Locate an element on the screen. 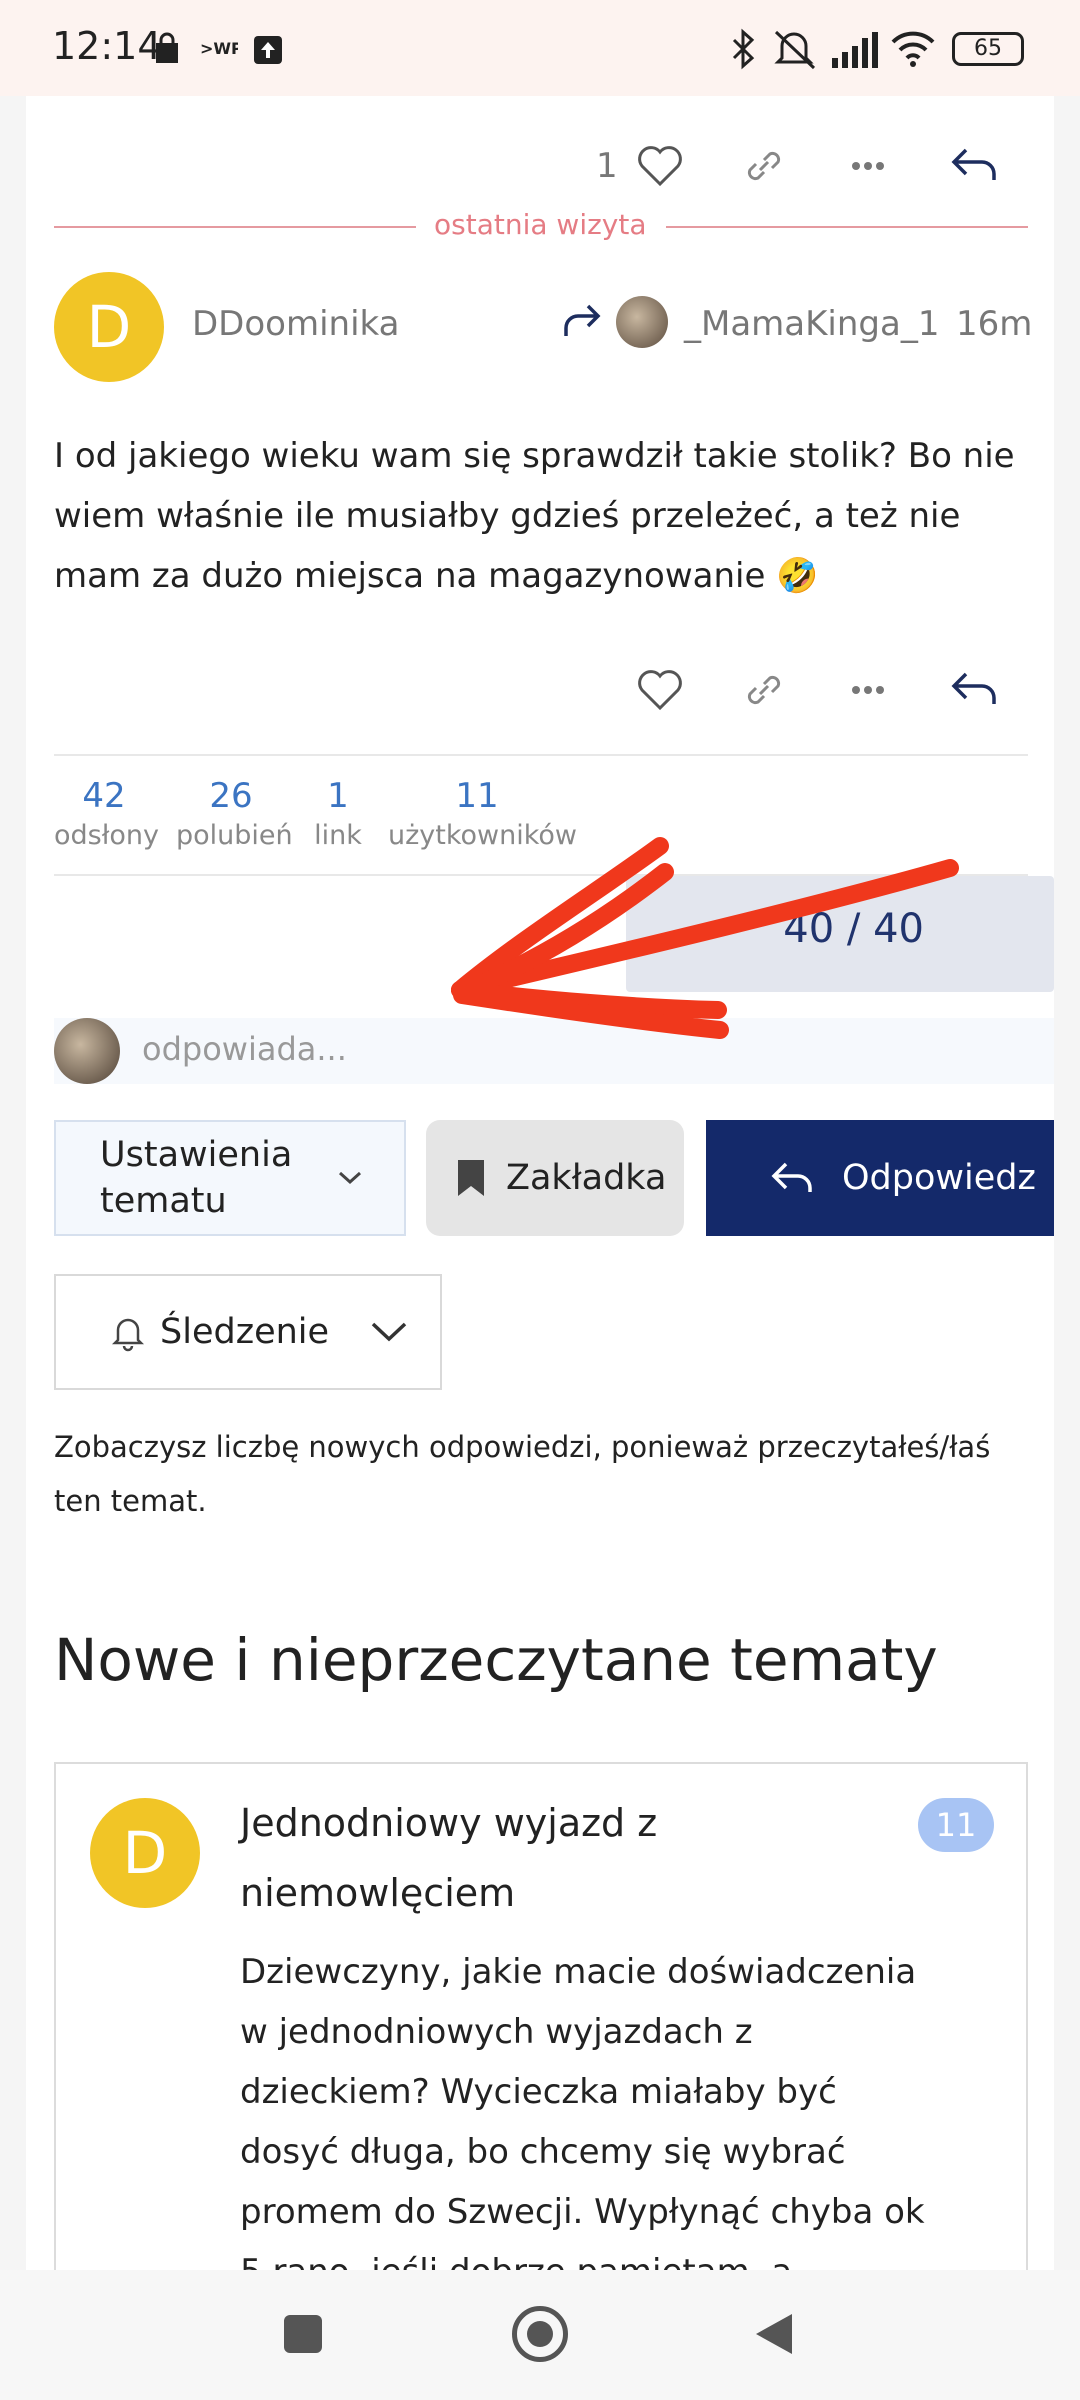 This screenshot has width=1080, height=2400. battery-level: 65 is located at coordinates (988, 48).